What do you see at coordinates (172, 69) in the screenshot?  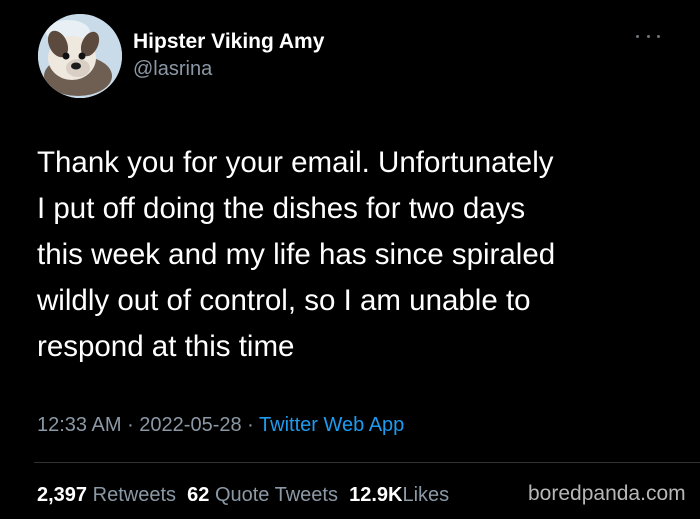 I see `author-handle: @lasrina` at bounding box center [172, 69].